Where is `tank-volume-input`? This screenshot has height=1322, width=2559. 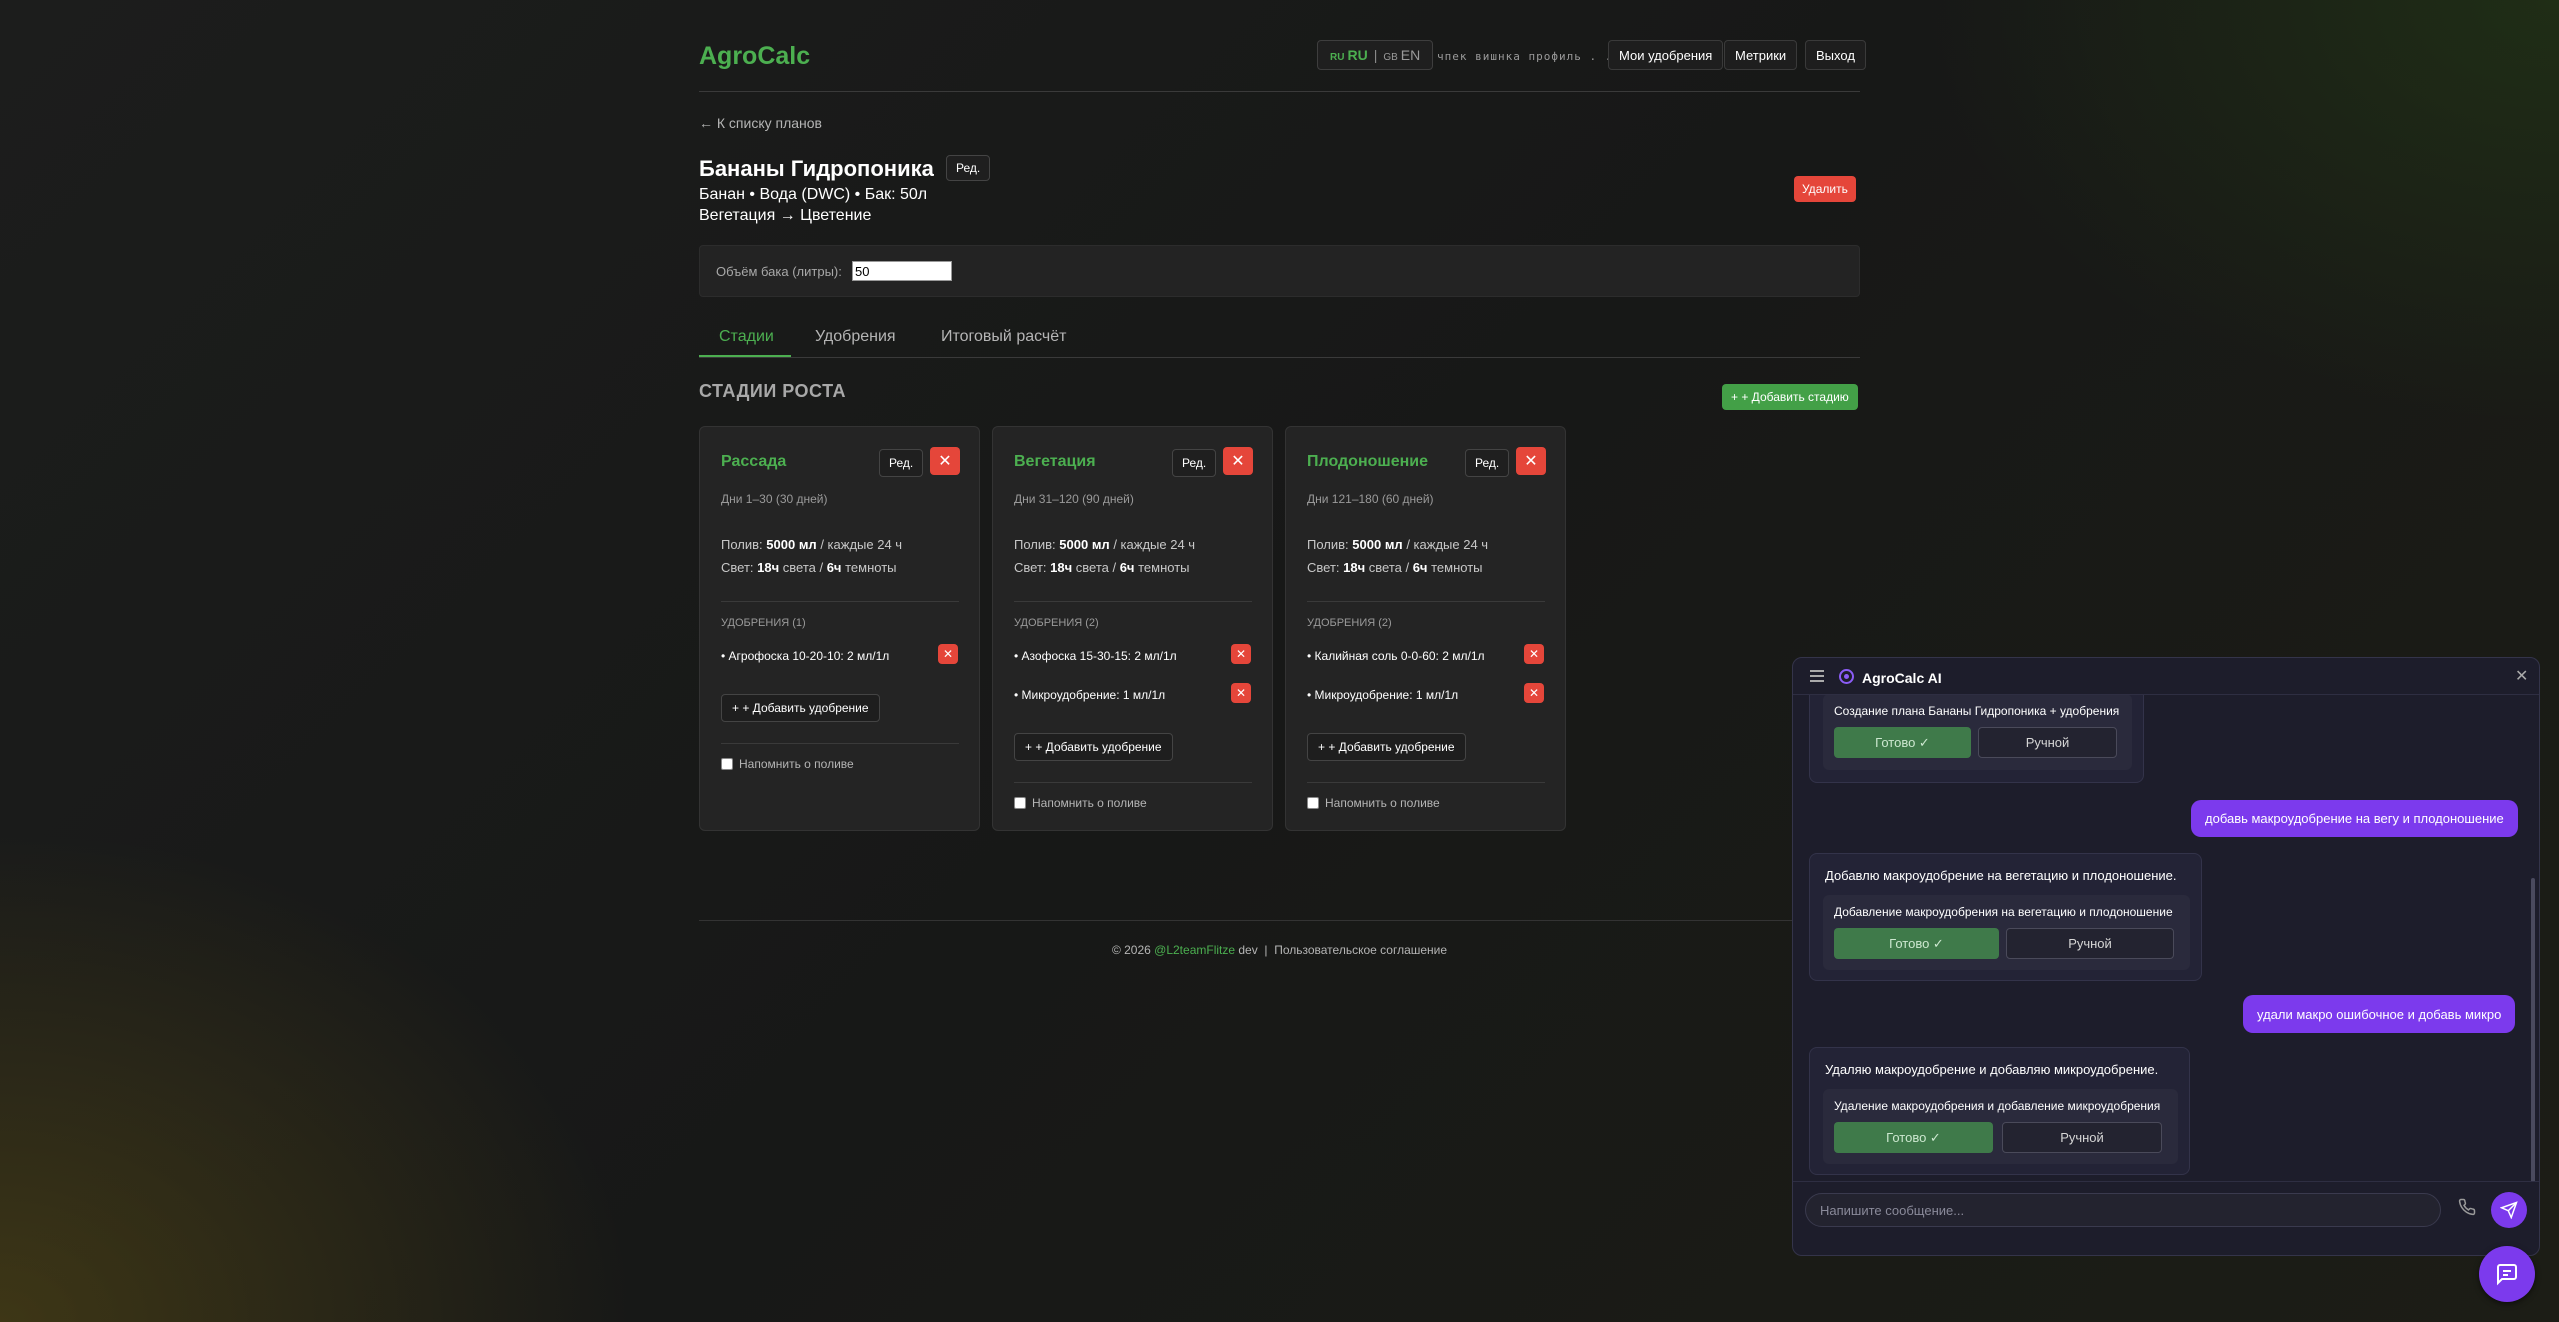
tank-volume-input is located at coordinates (902, 271).